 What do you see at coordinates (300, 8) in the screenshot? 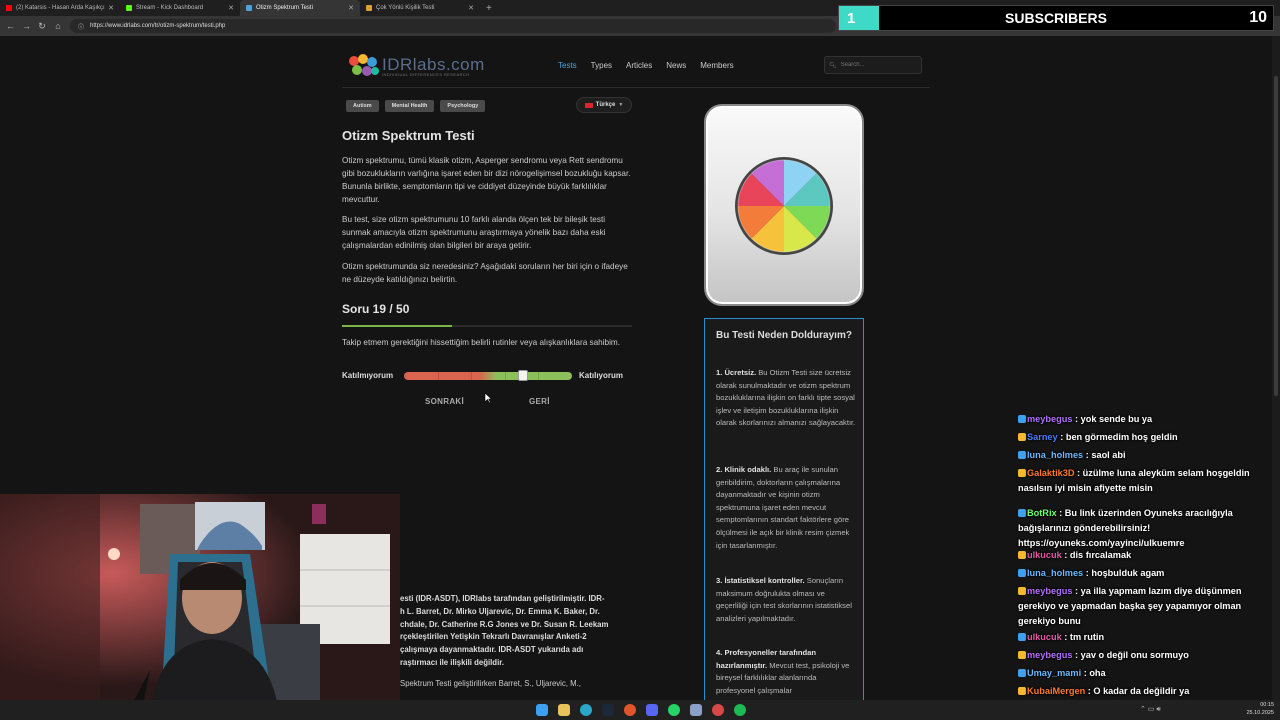
I see `tab-otizm-spektrum: Otizm Spektrum Testi ✕` at bounding box center [300, 8].